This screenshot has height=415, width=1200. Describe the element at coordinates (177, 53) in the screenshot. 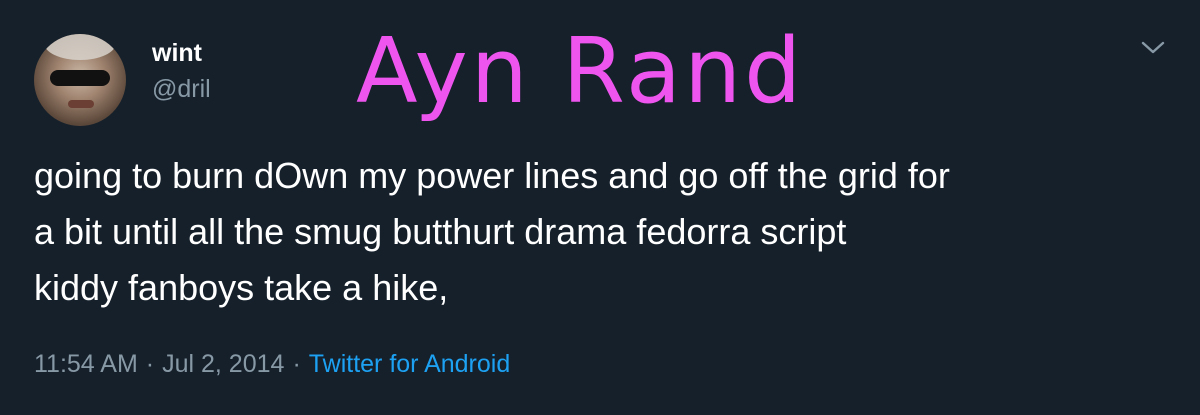

I see `author-display-name: wint` at that location.